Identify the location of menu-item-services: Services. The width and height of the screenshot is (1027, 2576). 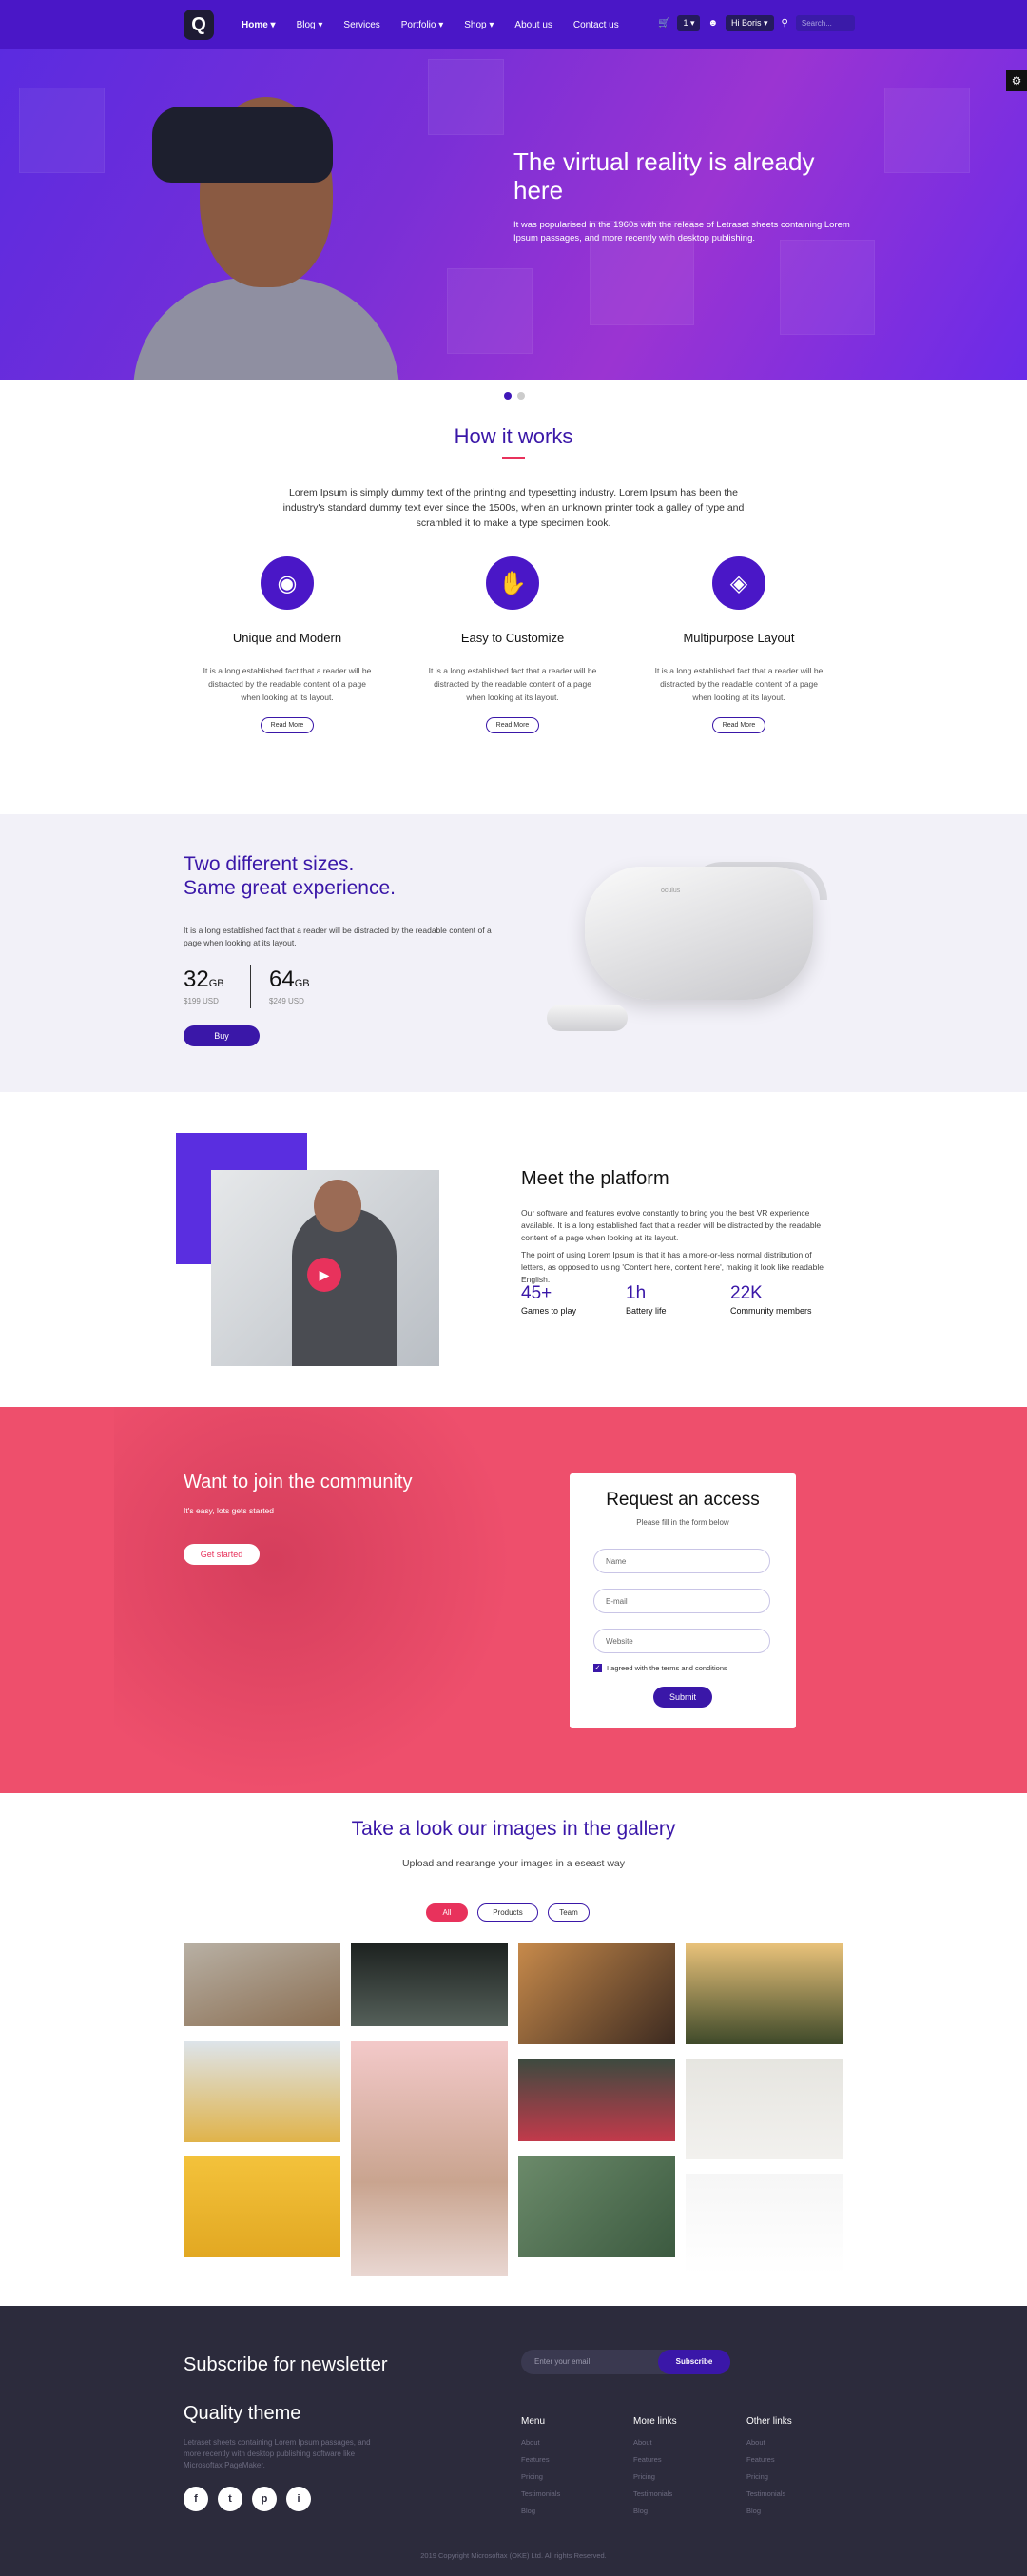
(361, 25).